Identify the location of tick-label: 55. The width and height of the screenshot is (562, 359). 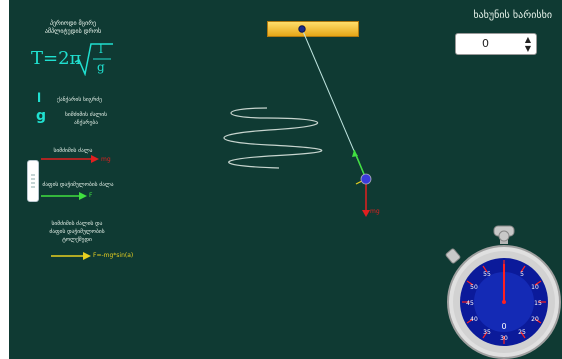
(487, 274).